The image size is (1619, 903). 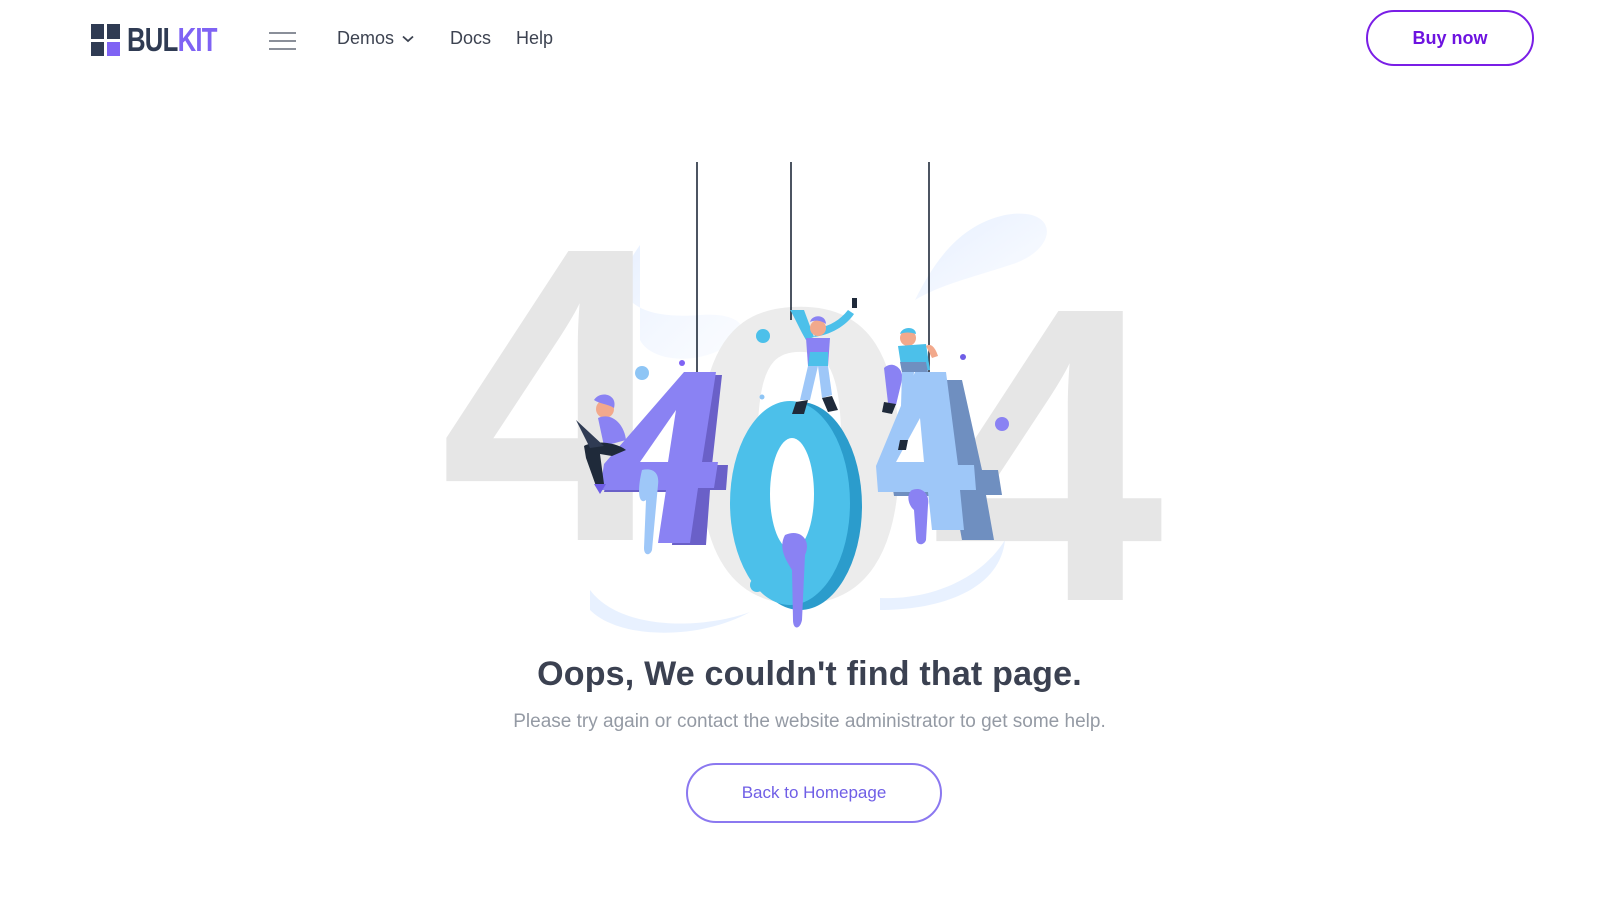 I want to click on chevron-down-icon, so click(x=408, y=38).